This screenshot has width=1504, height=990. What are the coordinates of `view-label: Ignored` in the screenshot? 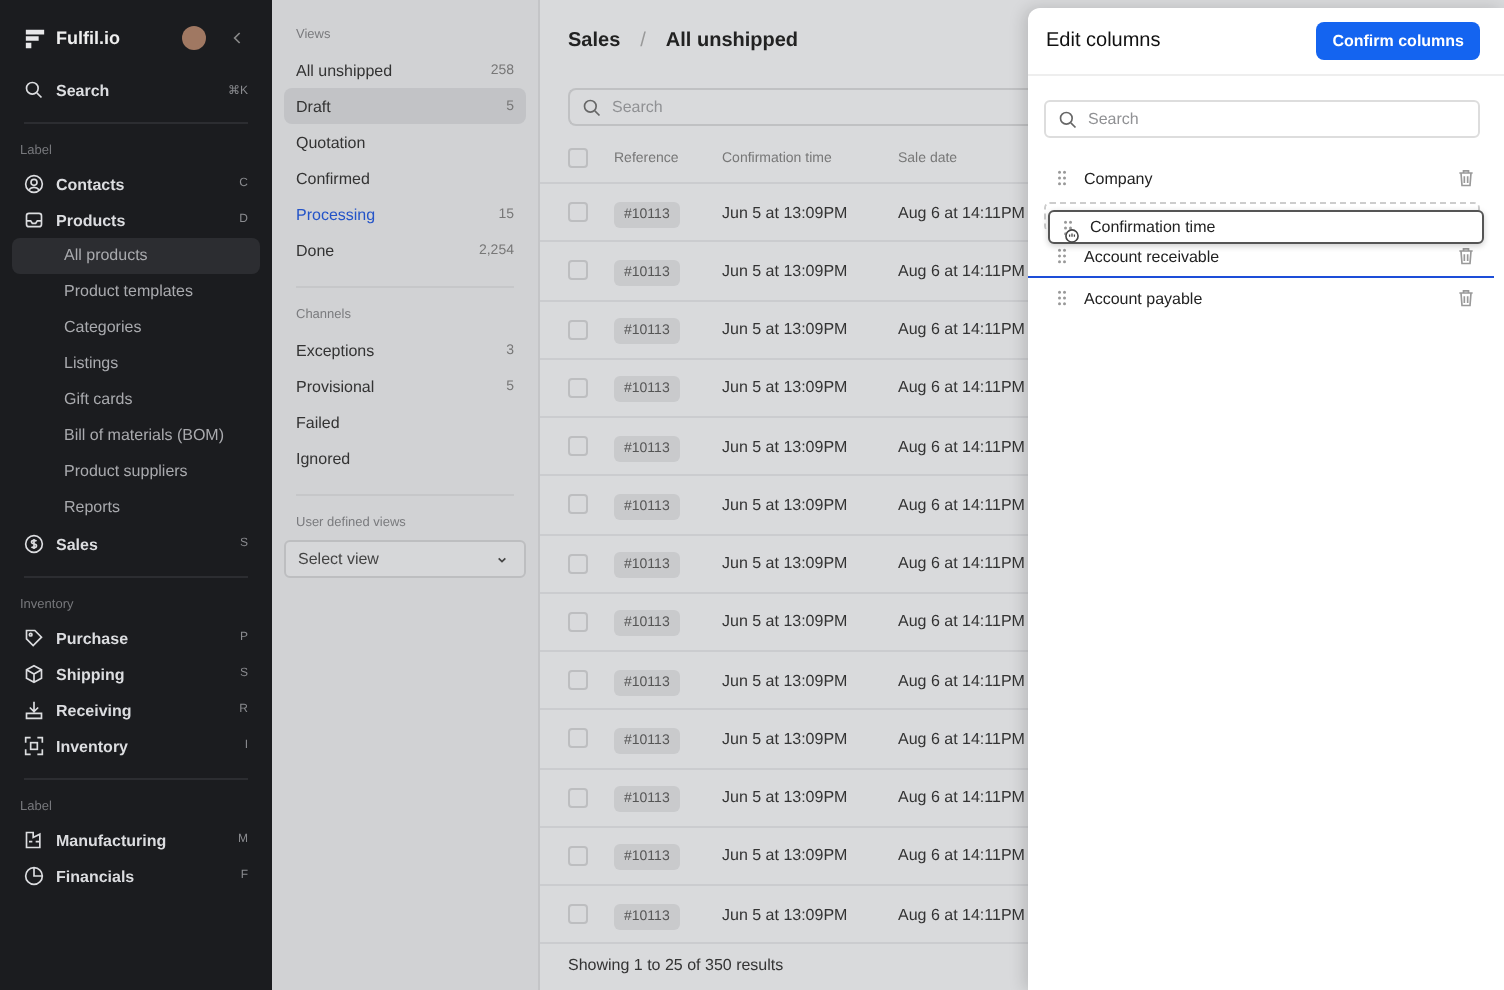 It's located at (324, 458).